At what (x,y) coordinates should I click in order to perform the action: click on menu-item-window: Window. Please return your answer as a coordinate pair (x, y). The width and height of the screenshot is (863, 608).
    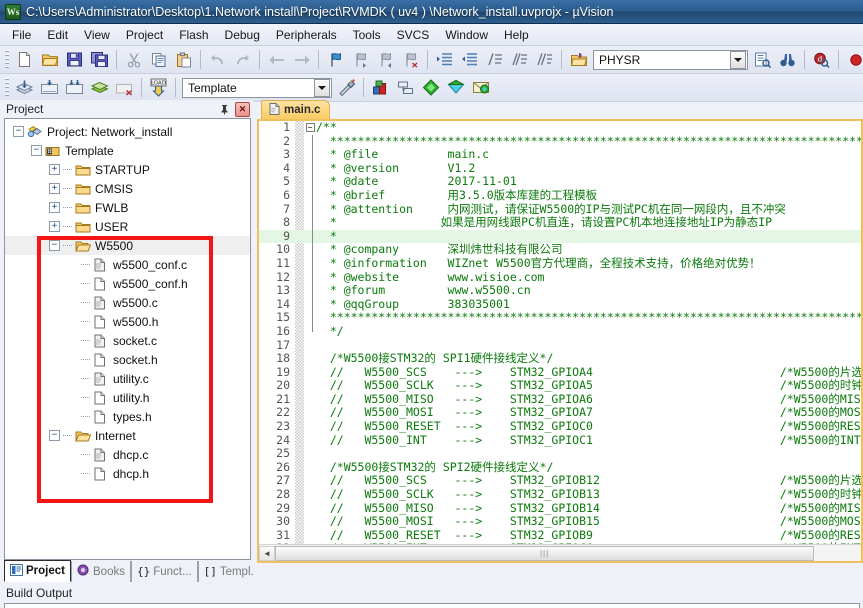
    Looking at the image, I should click on (466, 35).